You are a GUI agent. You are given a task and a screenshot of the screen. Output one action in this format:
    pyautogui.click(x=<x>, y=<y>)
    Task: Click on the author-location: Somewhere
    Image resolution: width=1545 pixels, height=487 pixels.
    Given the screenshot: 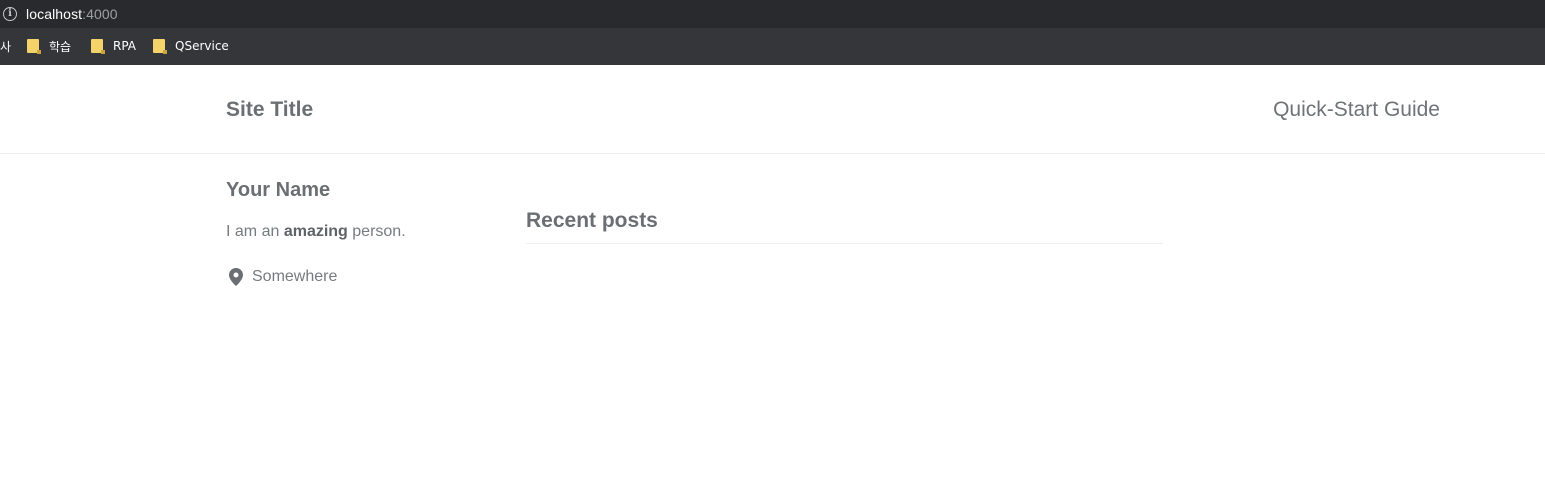 What is the action you would take?
    pyautogui.click(x=283, y=277)
    